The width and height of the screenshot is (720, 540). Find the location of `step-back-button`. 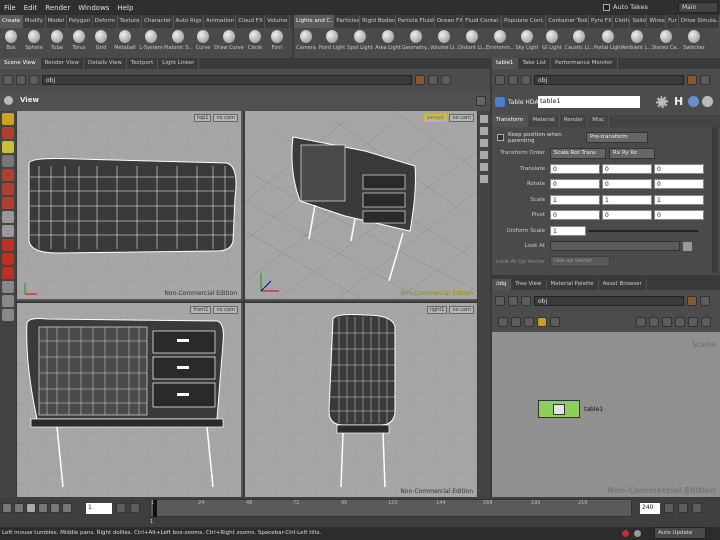

step-back-button is located at coordinates (19, 508).